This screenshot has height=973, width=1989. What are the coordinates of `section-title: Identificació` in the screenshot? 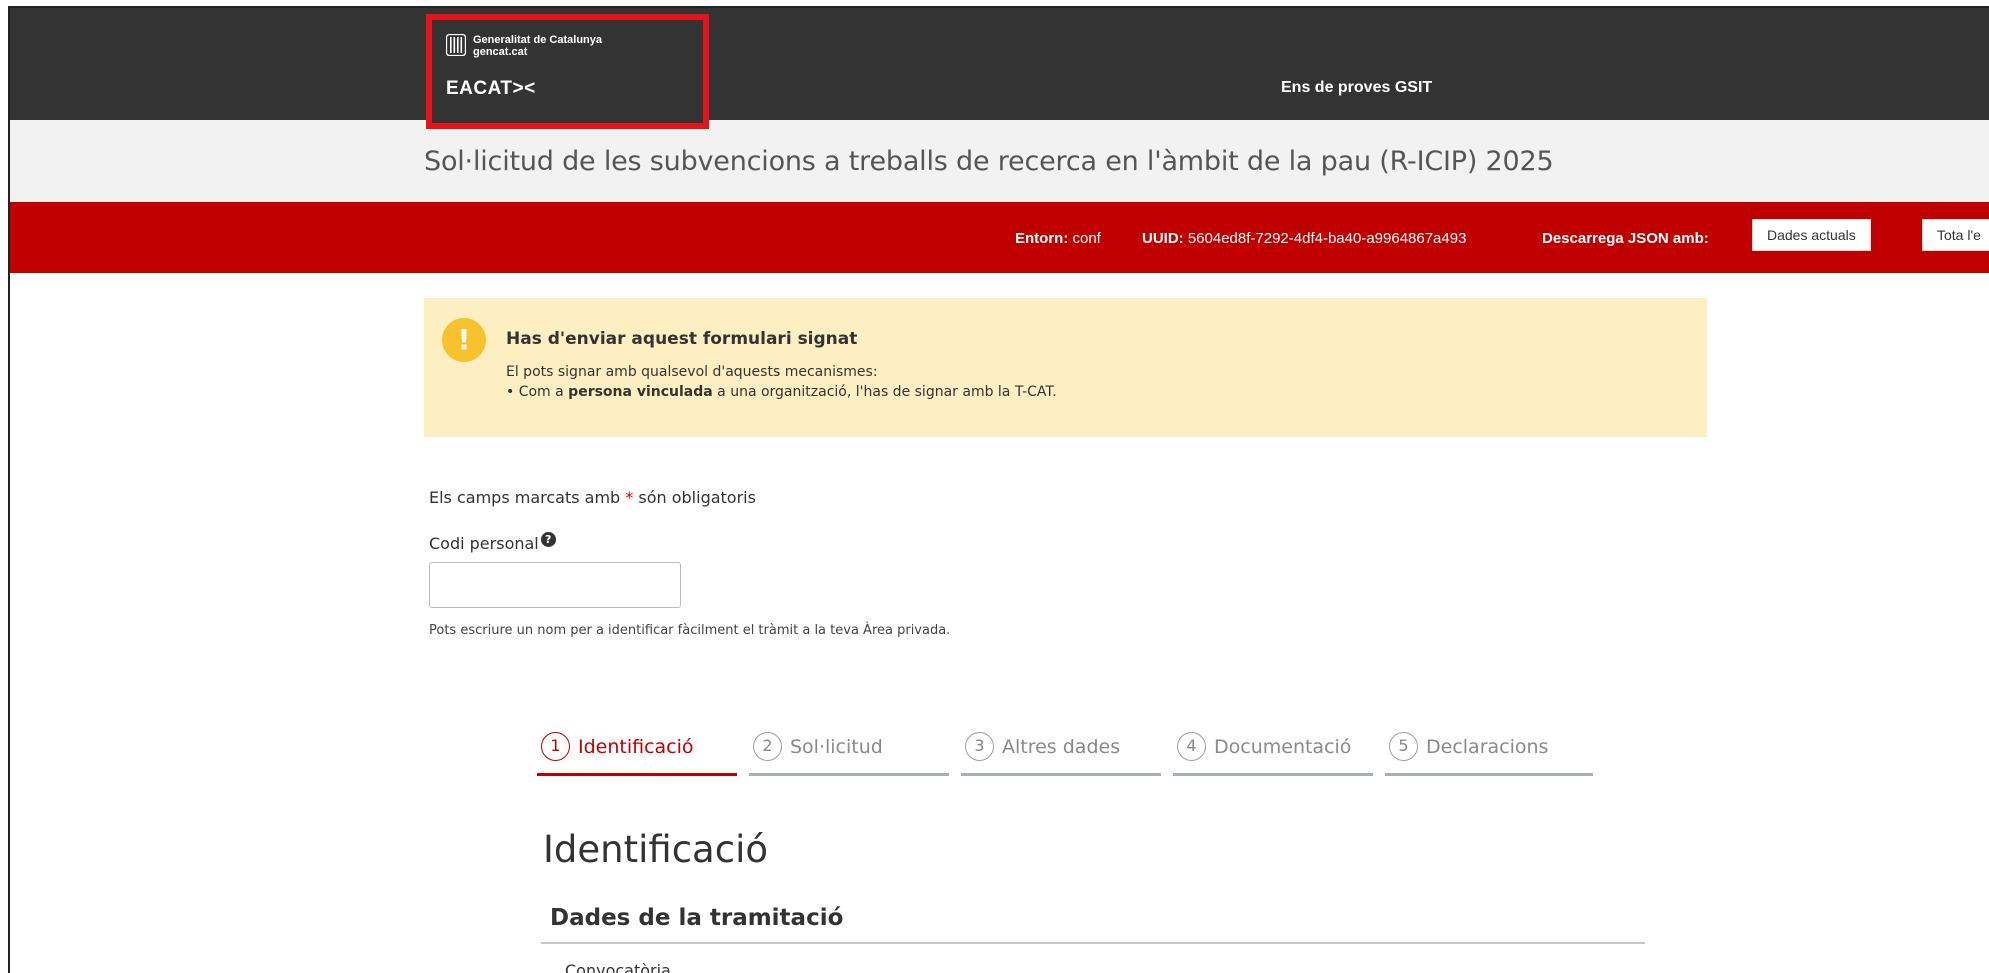 It's located at (655, 849).